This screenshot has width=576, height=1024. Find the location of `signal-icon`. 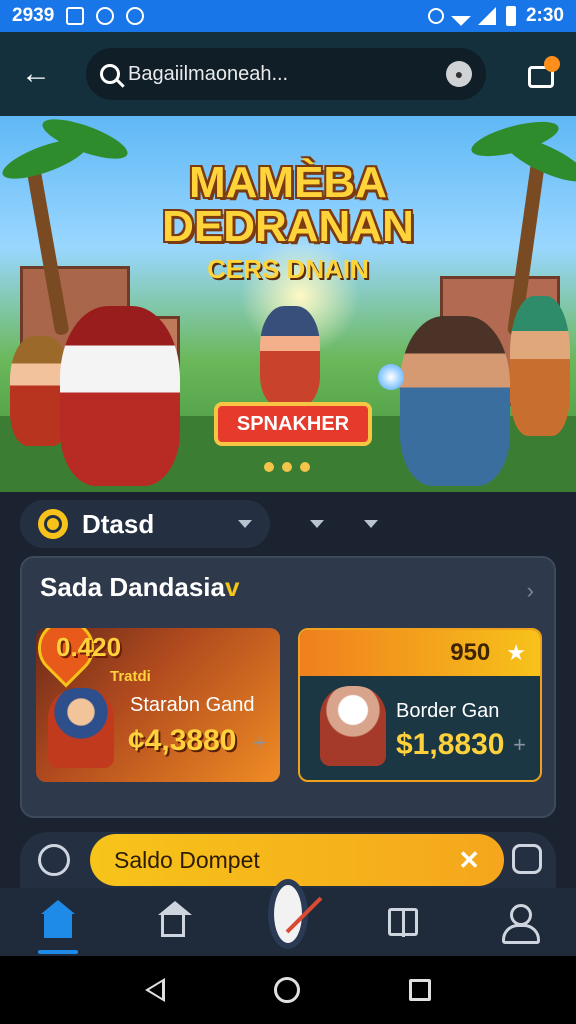

signal-icon is located at coordinates (486, 16).